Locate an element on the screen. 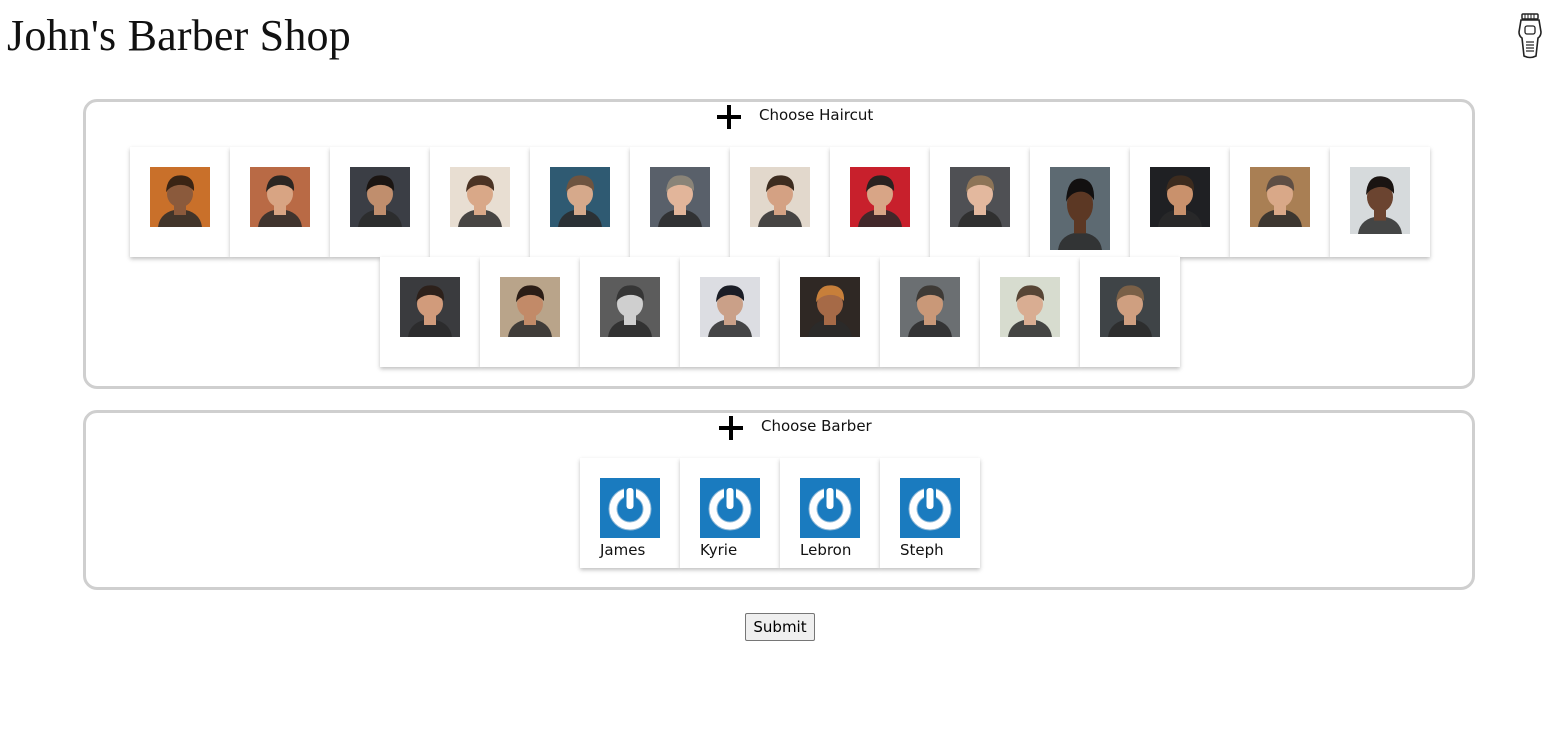 This screenshot has height=730, width=1560. barber-name: Lebron is located at coordinates (826, 550).